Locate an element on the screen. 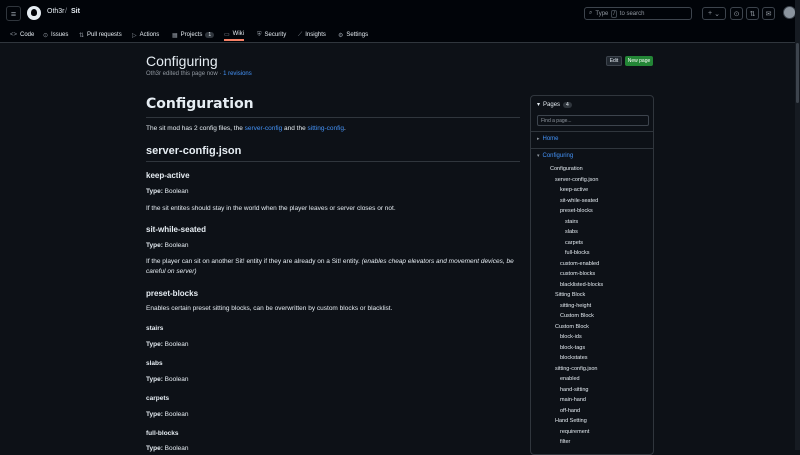  issues-icon: ⊙ is located at coordinates (736, 13).